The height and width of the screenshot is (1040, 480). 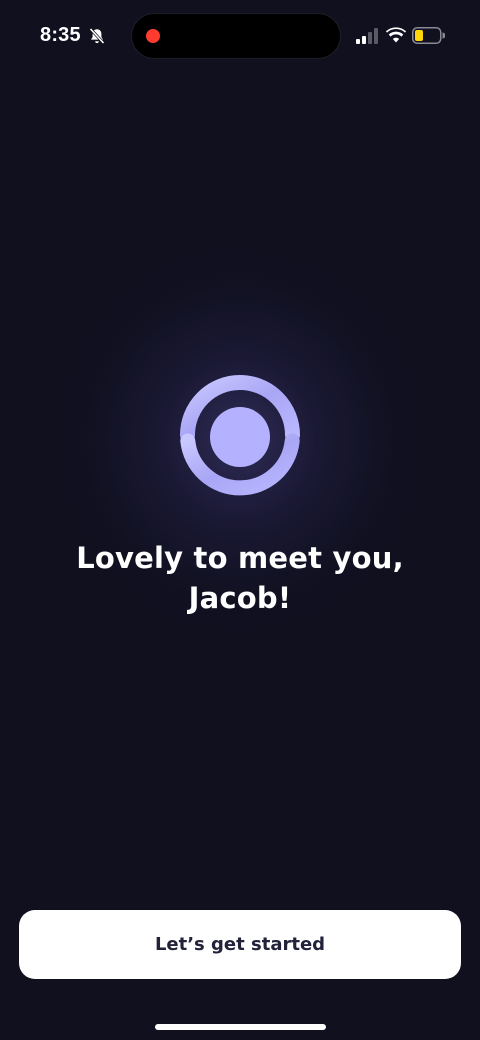 What do you see at coordinates (236, 36) in the screenshot?
I see `dynamic-island` at bounding box center [236, 36].